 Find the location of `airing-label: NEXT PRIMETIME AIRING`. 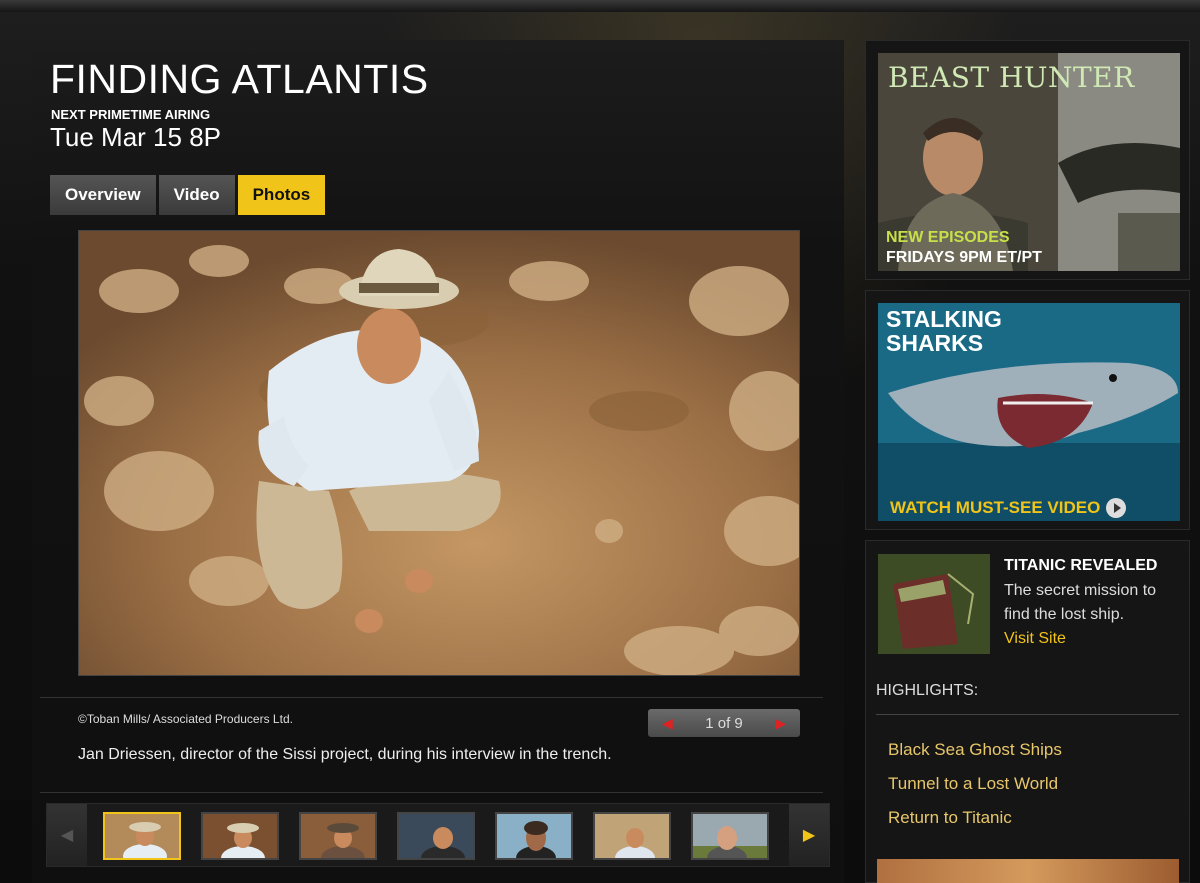

airing-label: NEXT PRIMETIME AIRING is located at coordinates (131, 114).